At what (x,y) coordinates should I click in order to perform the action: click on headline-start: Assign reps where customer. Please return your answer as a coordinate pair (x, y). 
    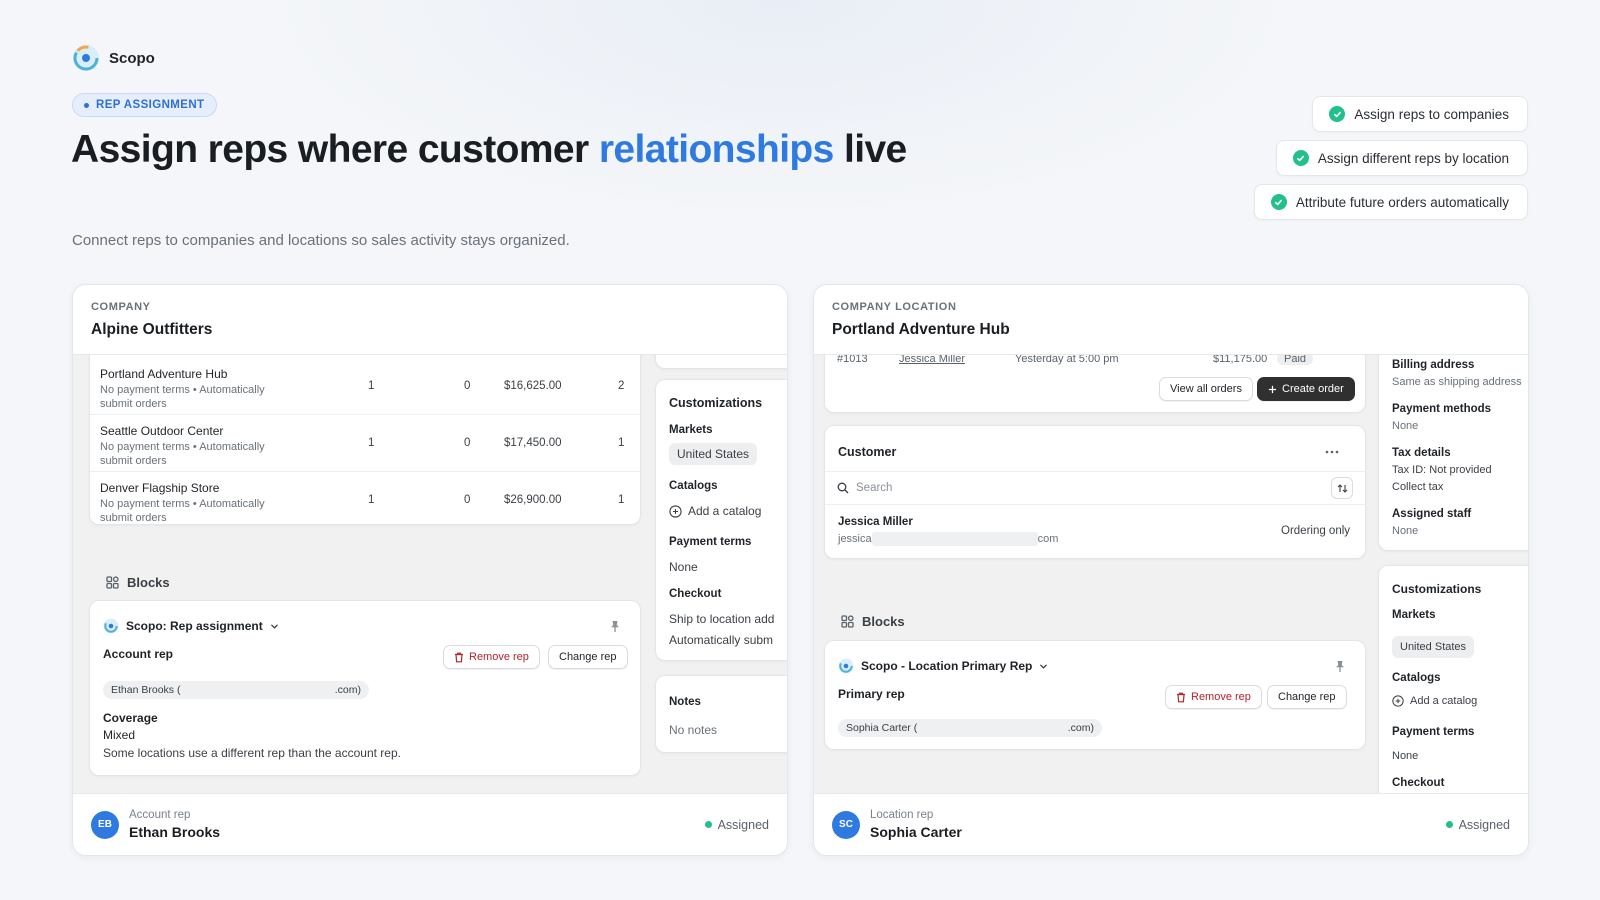
    Looking at the image, I should click on (335, 149).